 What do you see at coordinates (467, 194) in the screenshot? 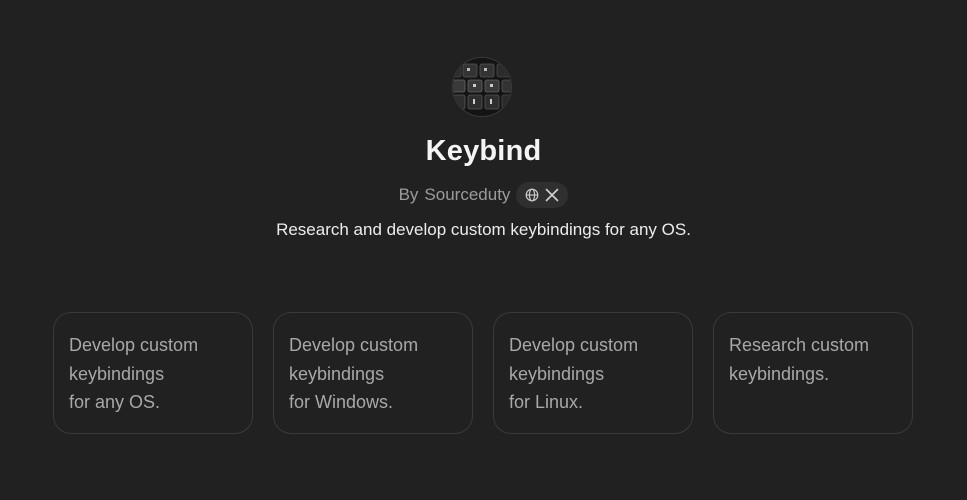
I see `author-name: Sourceduty` at bounding box center [467, 194].